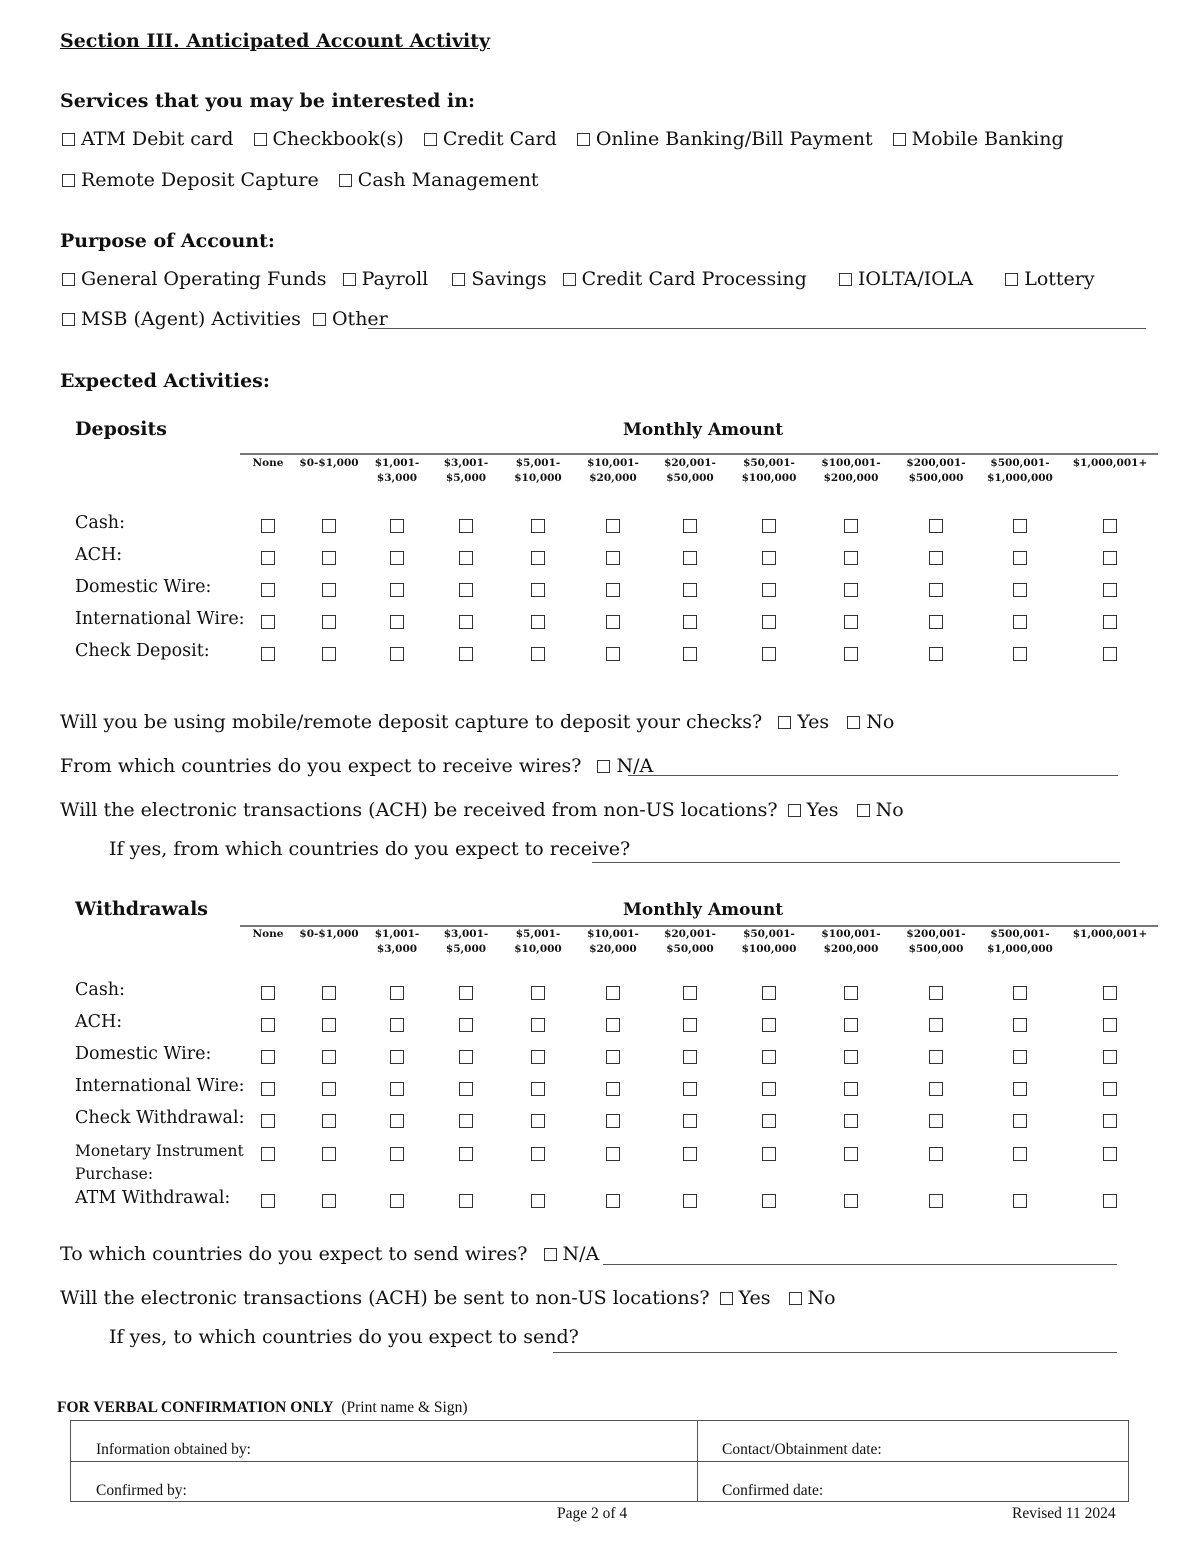 The height and width of the screenshot is (1553, 1200). Describe the element at coordinates (571, 1254) in the screenshot. I see `send-wires-na: N/A` at that location.